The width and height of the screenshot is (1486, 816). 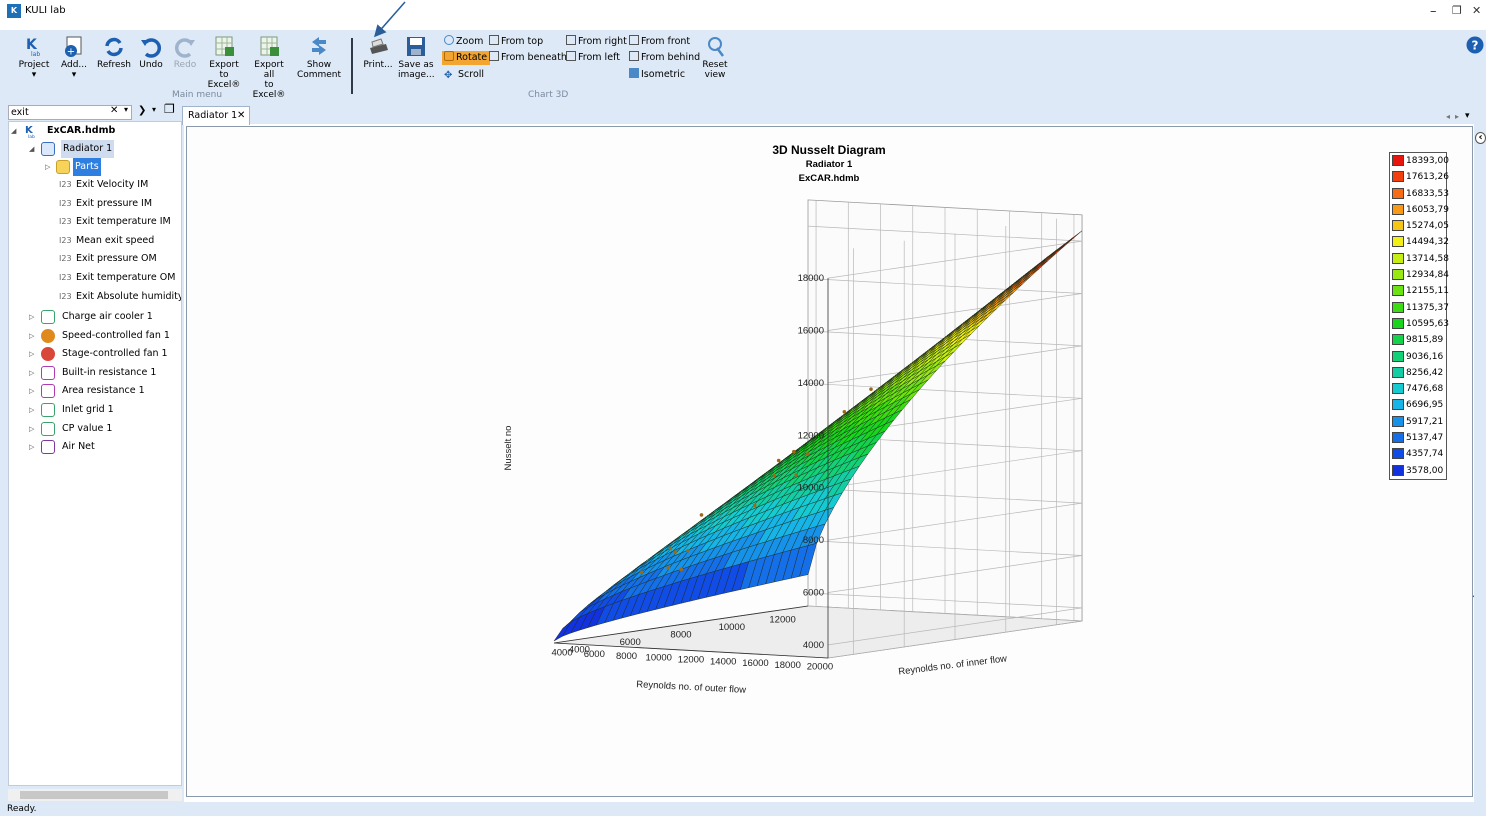 What do you see at coordinates (241, 115) in the screenshot?
I see `close-tab-icon: ✕` at bounding box center [241, 115].